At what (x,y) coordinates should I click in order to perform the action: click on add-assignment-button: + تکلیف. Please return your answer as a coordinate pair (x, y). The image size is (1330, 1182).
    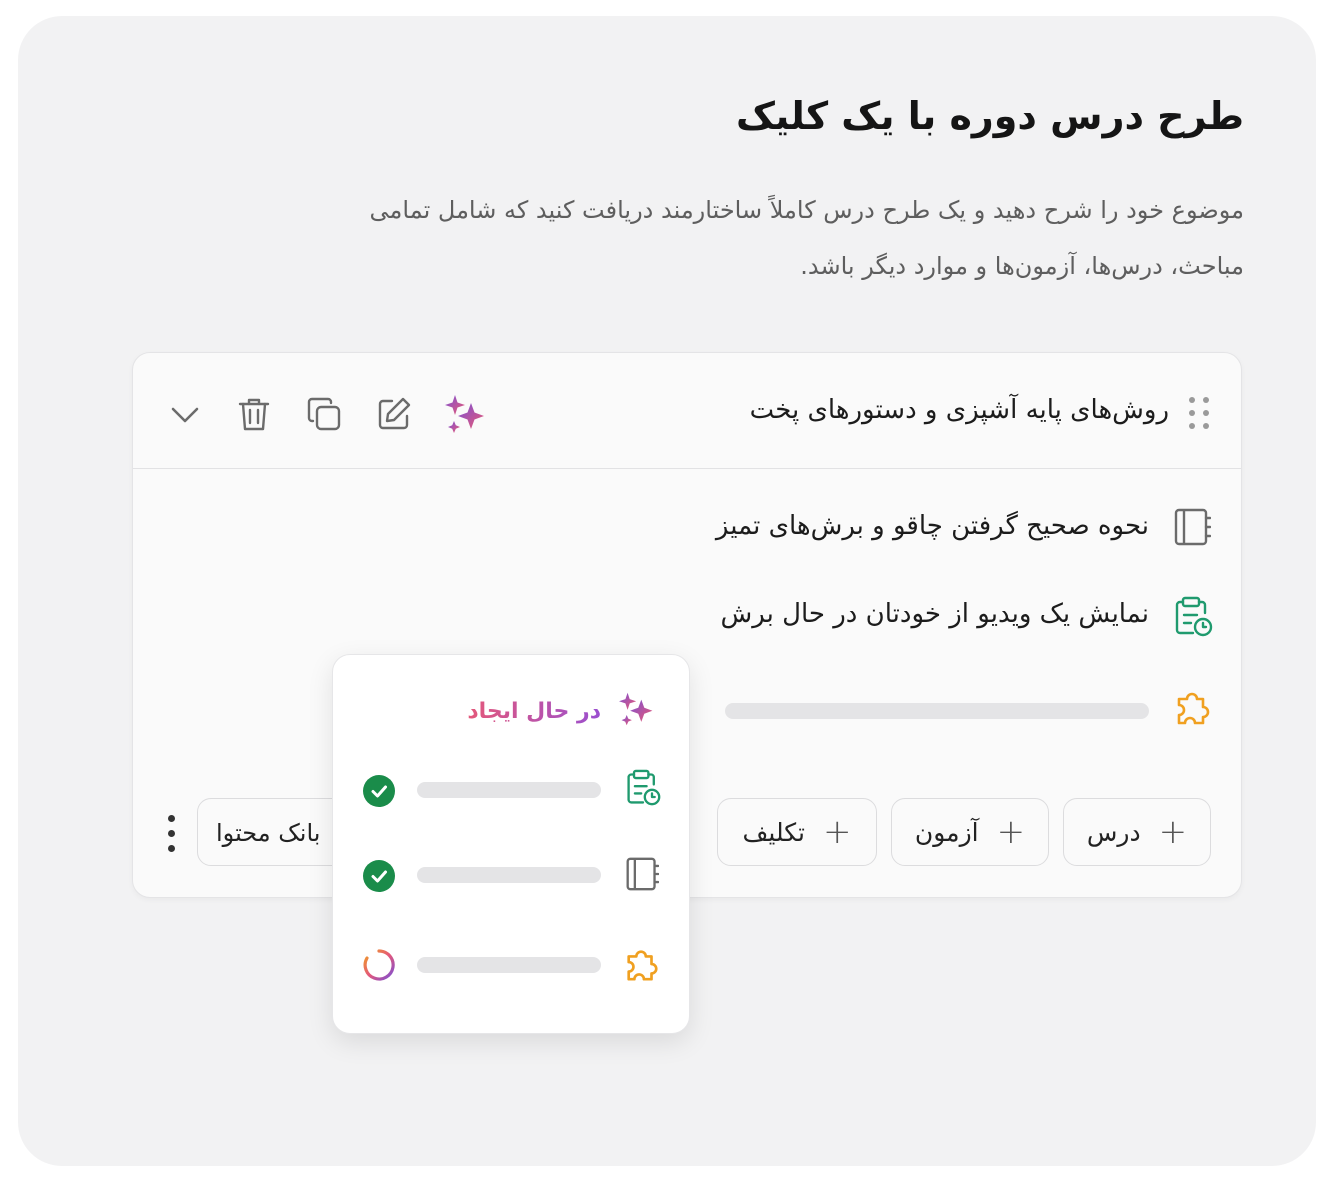
    Looking at the image, I should click on (797, 832).